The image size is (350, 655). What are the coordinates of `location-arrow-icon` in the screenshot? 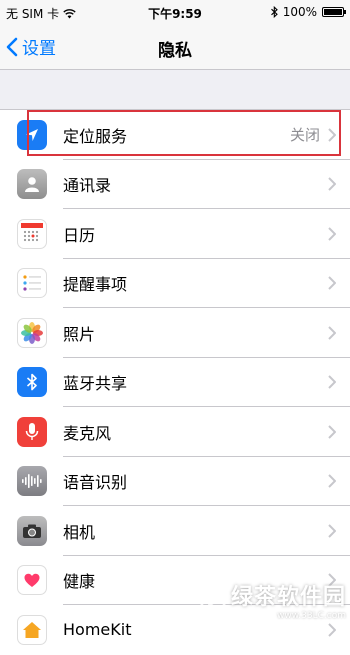 It's located at (32, 134).